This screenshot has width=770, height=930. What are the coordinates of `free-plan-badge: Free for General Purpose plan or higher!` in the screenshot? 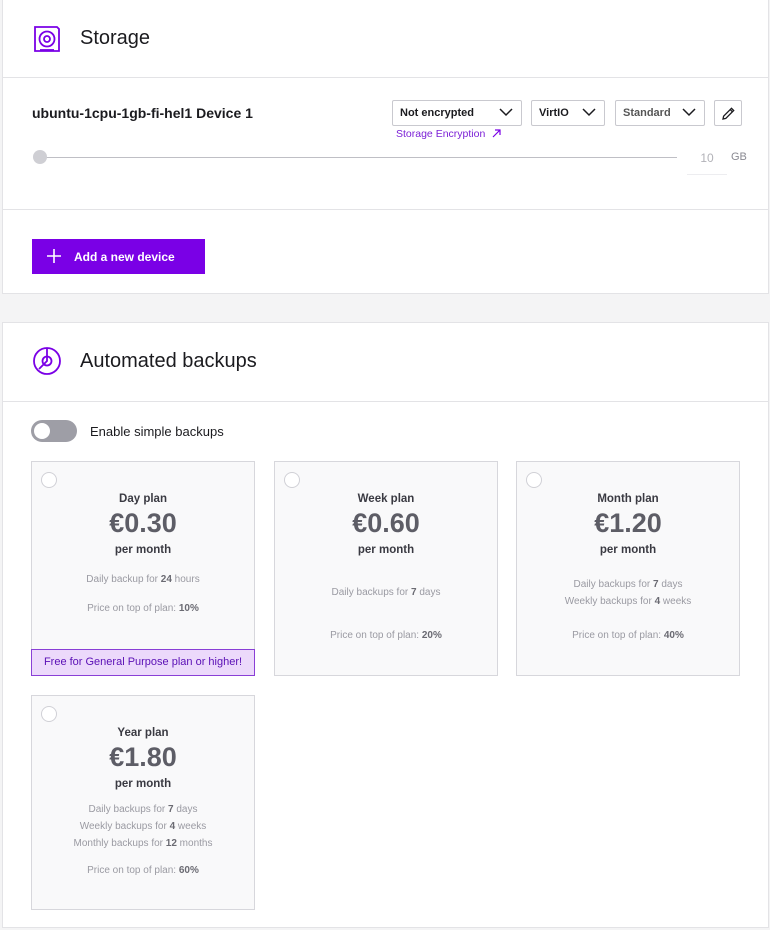 It's located at (143, 662).